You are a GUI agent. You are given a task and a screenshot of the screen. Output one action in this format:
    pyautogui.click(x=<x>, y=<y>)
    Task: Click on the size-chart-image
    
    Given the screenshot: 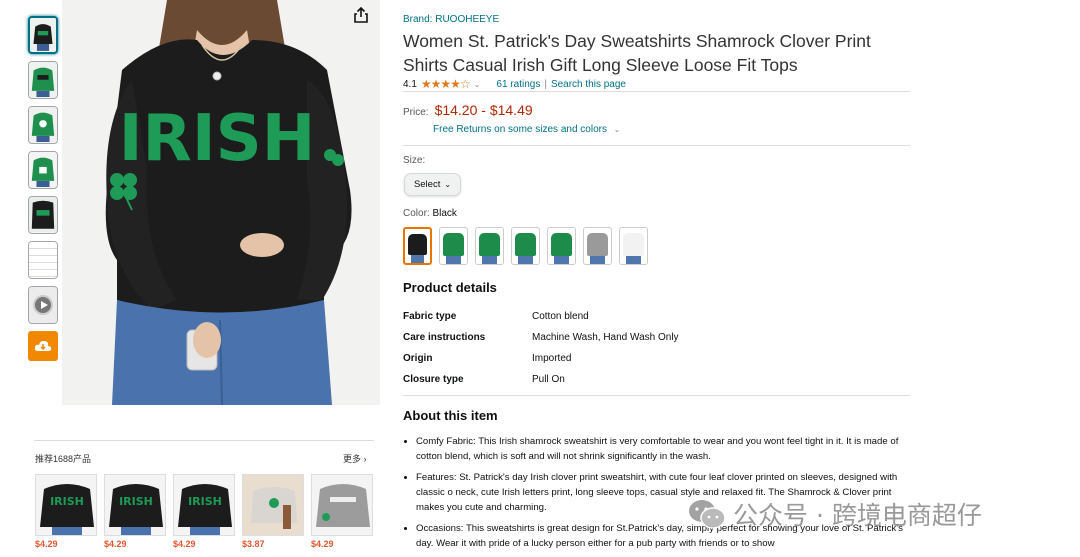 What is the action you would take?
    pyautogui.click(x=43, y=260)
    